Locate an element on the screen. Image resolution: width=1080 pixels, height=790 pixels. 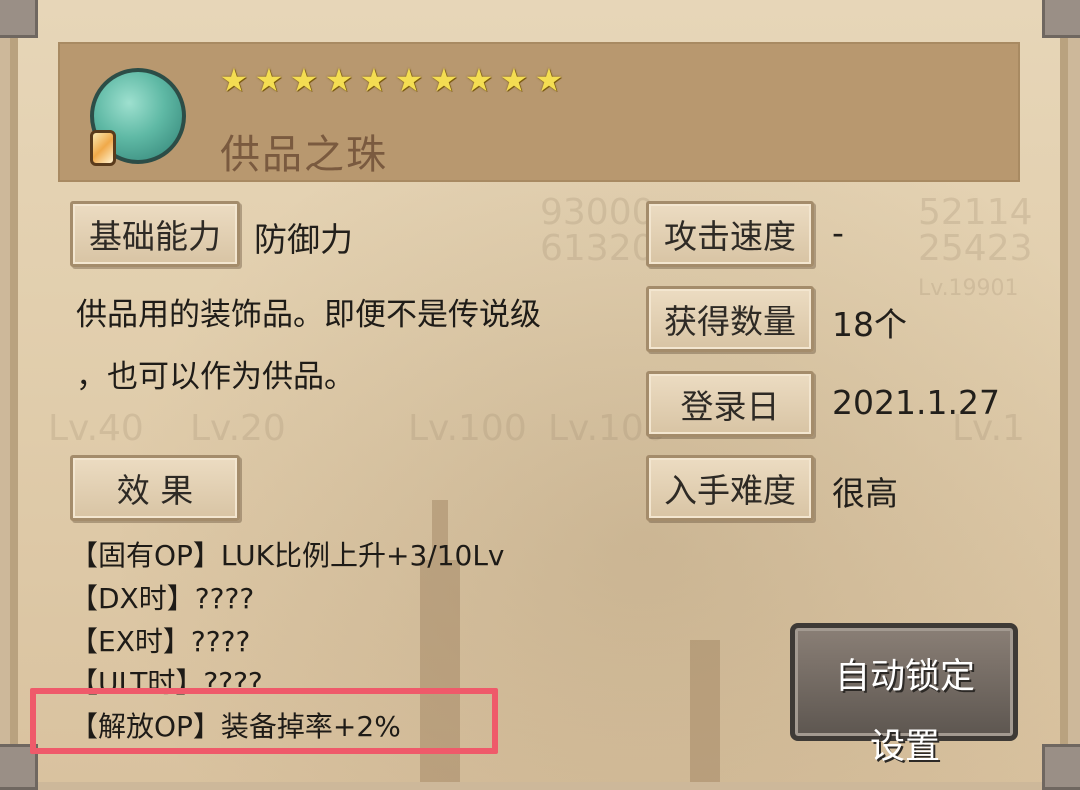
attack-speed-button: 攻击速度 is located at coordinates (730, 234).